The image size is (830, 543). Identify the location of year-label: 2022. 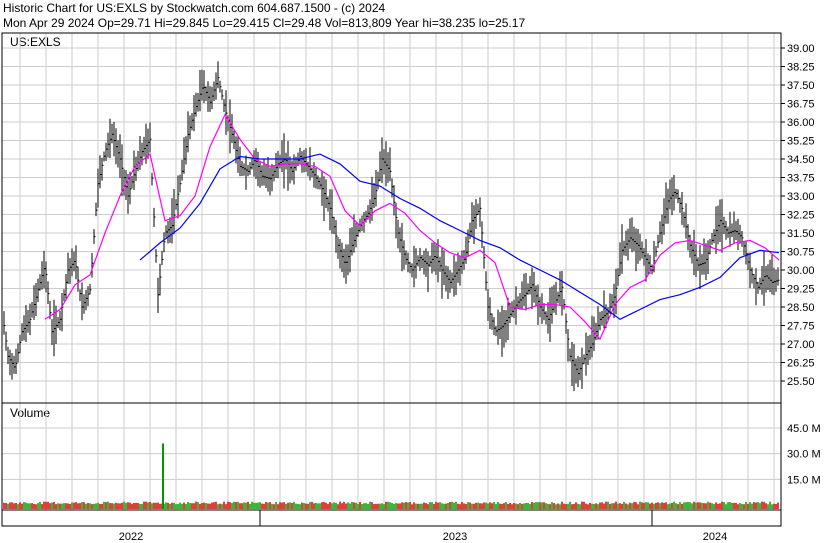
(131, 537).